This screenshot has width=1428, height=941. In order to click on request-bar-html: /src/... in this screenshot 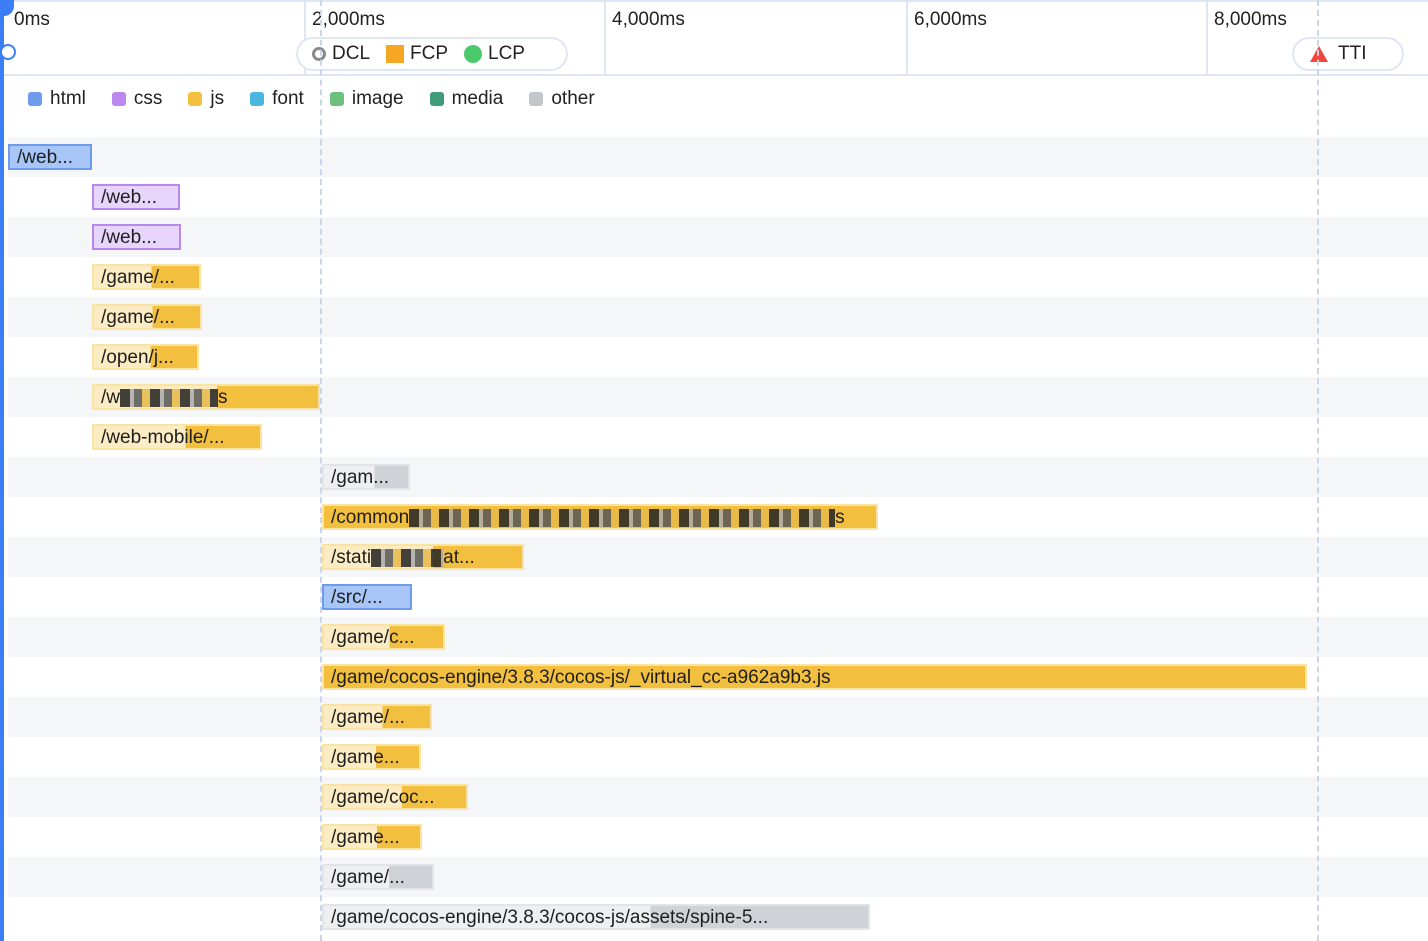, I will do `click(367, 597)`.